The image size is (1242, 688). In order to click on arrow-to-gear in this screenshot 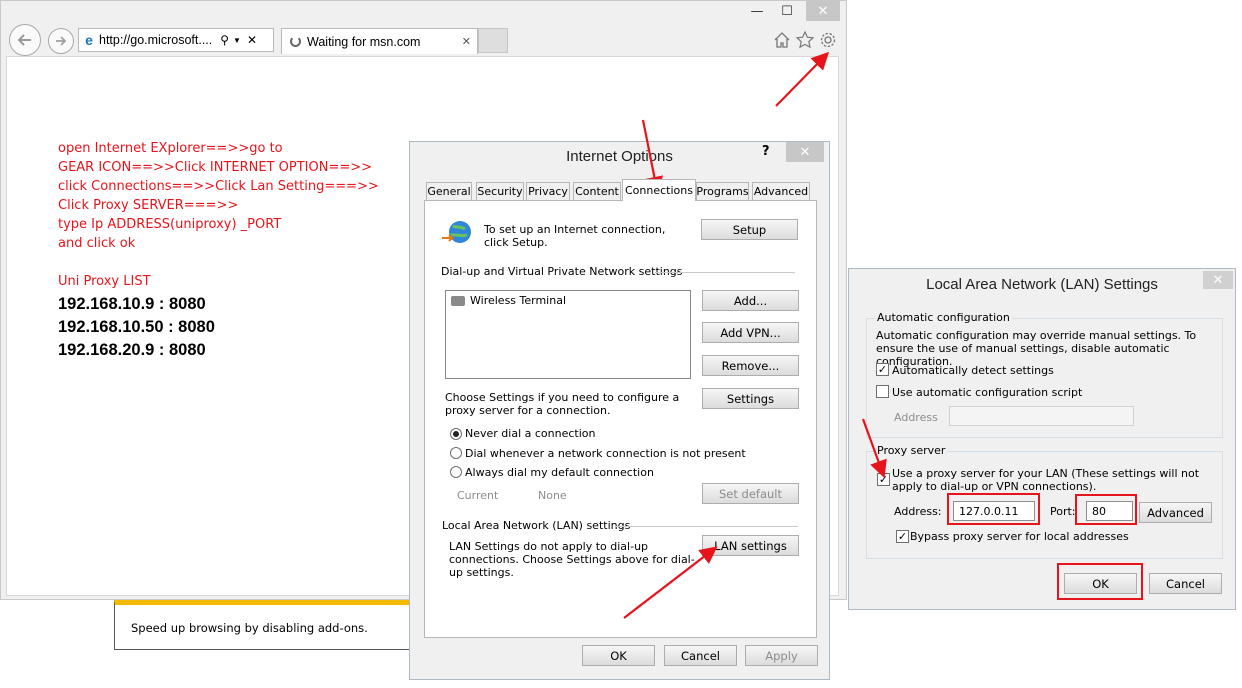, I will do `click(802, 79)`.